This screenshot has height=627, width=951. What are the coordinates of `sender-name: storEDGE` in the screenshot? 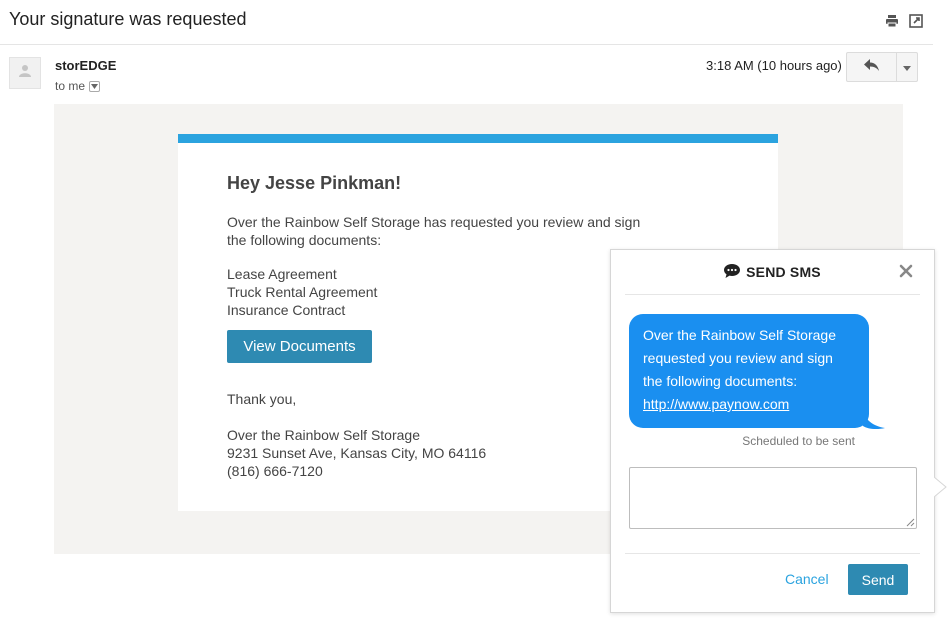 It's located at (85, 65).